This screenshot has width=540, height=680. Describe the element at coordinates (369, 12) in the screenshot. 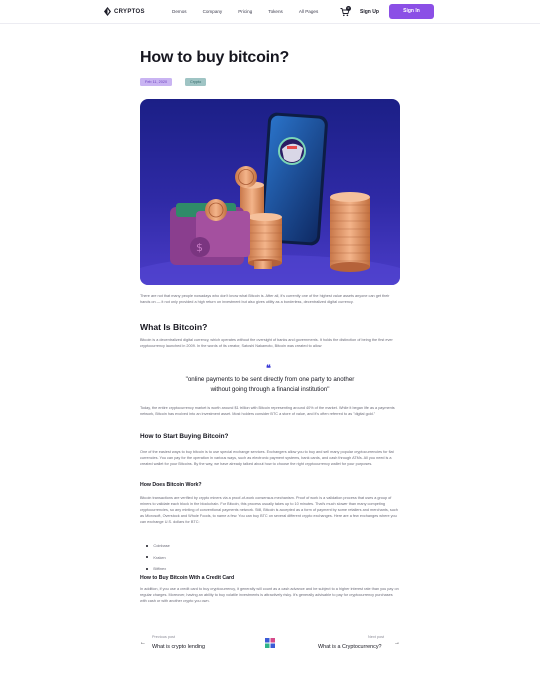

I see `sign-up-link: Sign Up` at that location.